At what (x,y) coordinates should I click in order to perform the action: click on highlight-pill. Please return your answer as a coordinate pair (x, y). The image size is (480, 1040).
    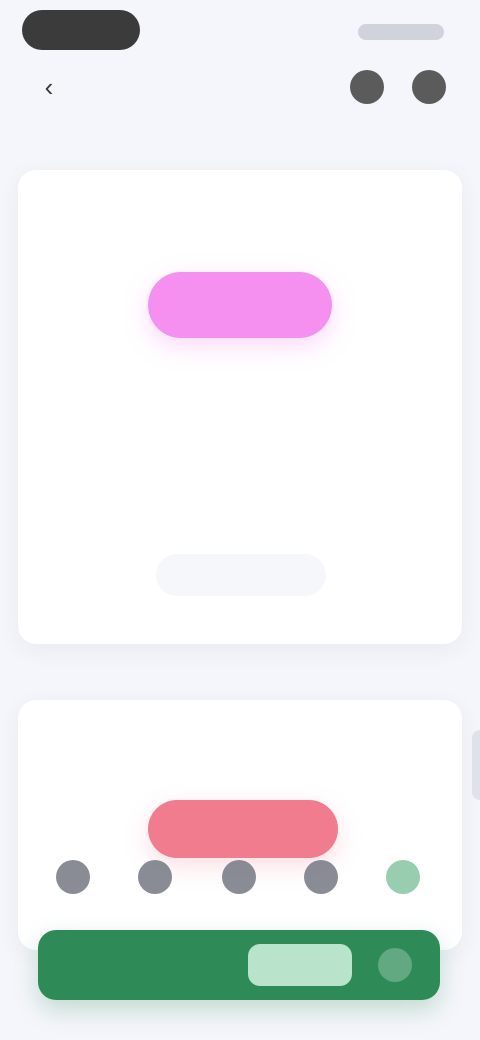
    Looking at the image, I should click on (240, 305).